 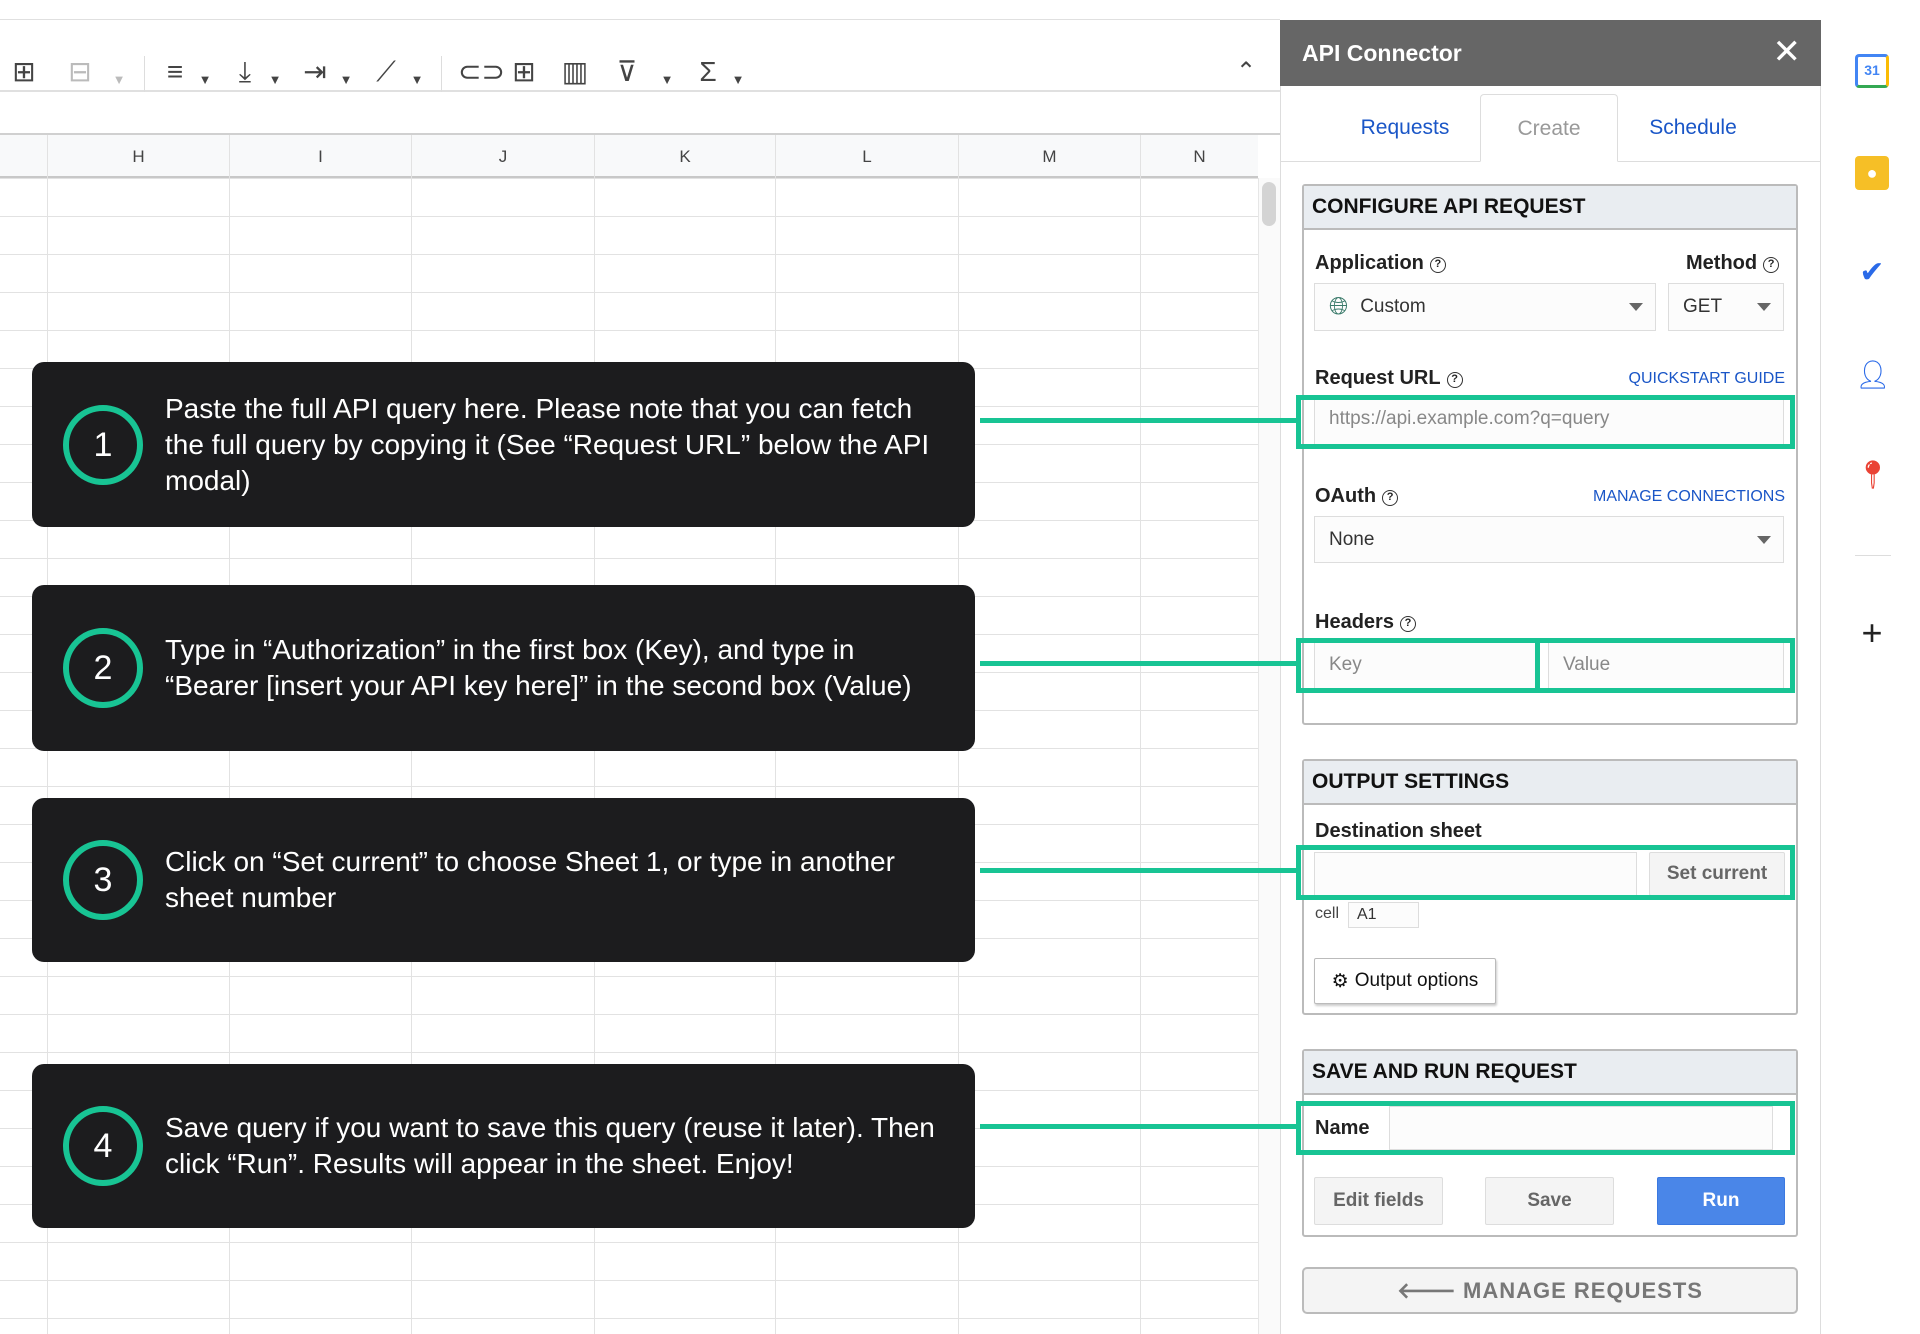 What do you see at coordinates (1549, 539) in the screenshot?
I see `oauth-select: None` at bounding box center [1549, 539].